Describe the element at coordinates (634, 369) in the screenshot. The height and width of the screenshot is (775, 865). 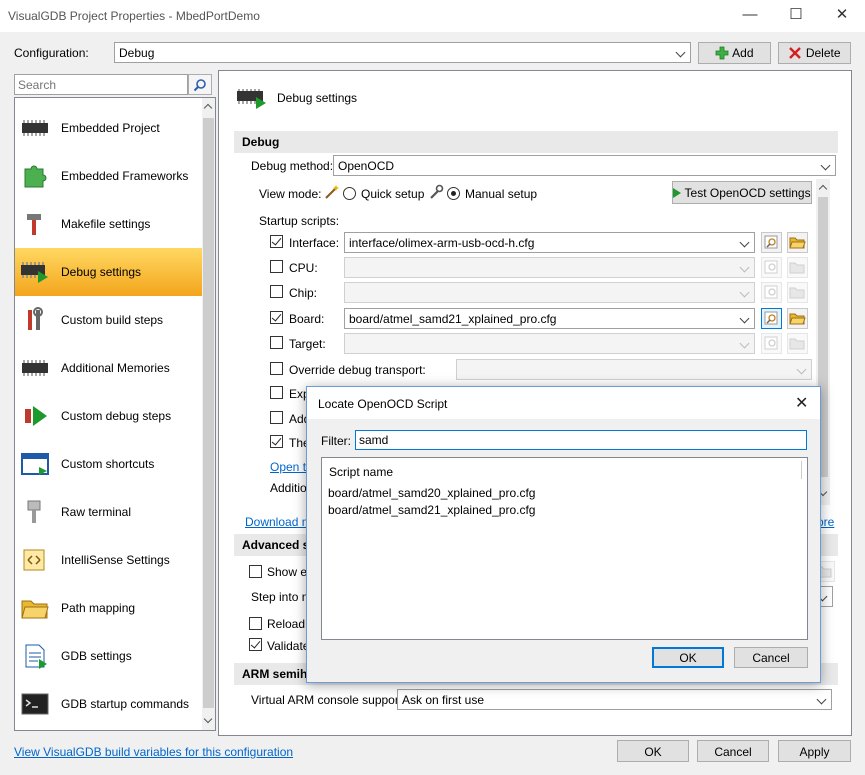
I see `override-transport-select` at that location.